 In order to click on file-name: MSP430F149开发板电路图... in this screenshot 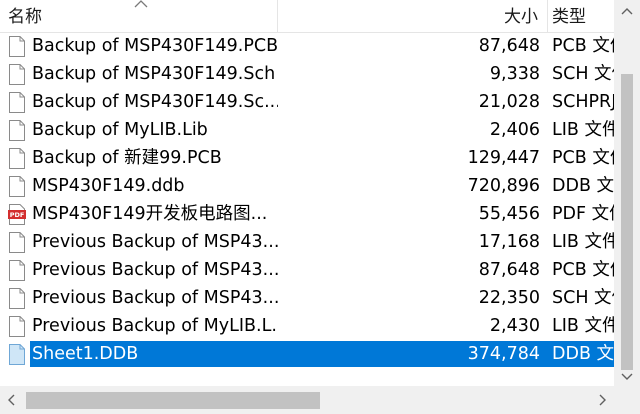, I will do `click(149, 214)`.